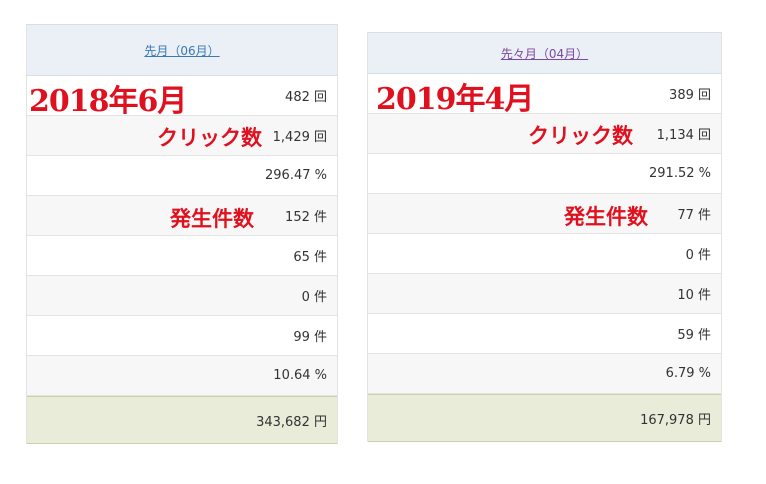  What do you see at coordinates (544, 374) in the screenshot?
I see `stat-row: 6.79 %` at bounding box center [544, 374].